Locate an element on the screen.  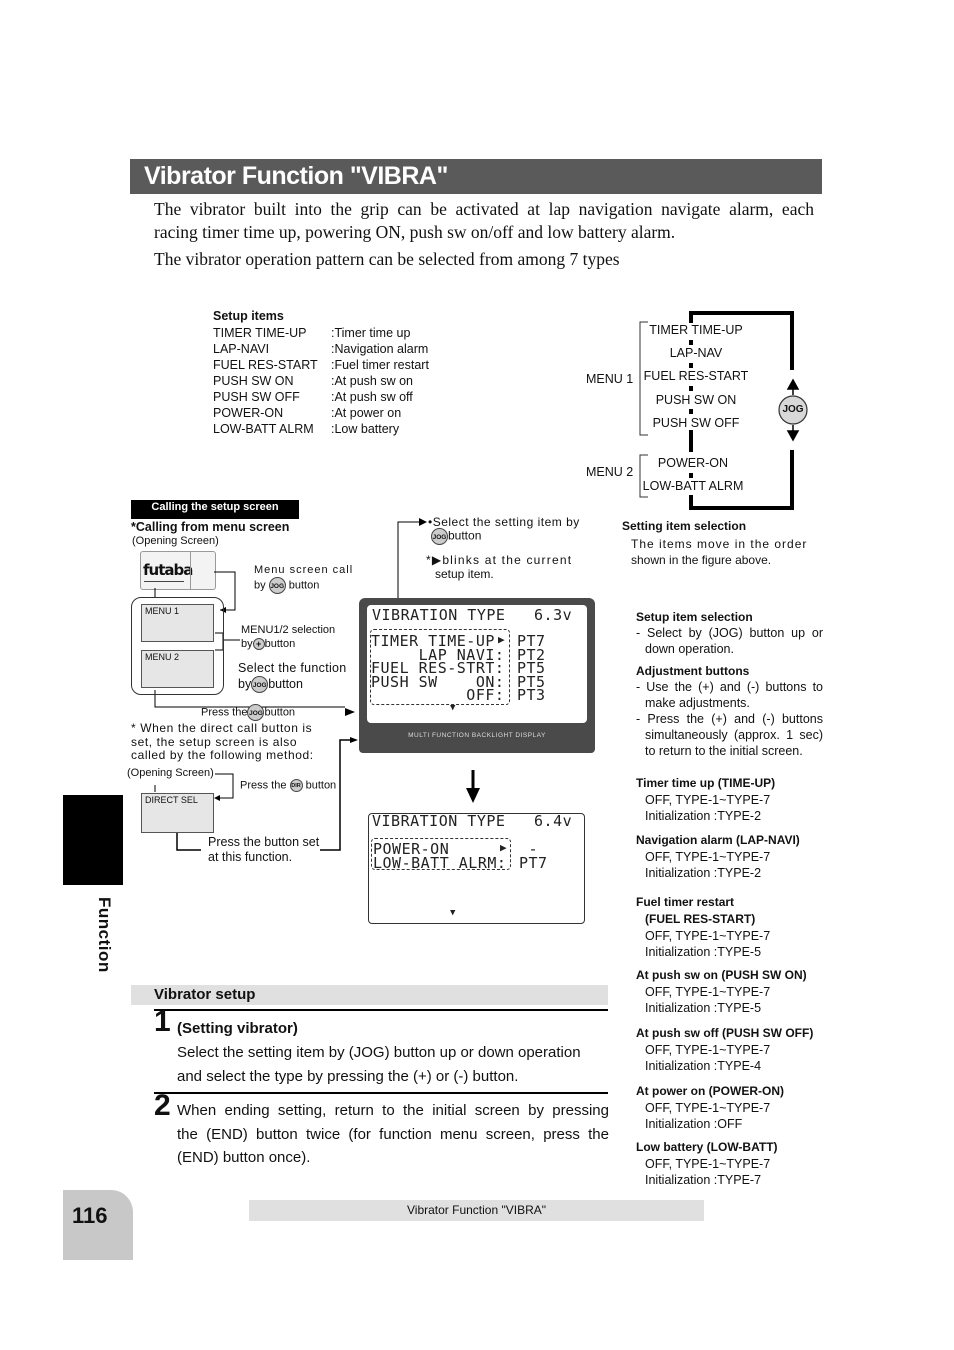
param-heading: Timer time up (TIME-UP) is located at coordinates (706, 783).